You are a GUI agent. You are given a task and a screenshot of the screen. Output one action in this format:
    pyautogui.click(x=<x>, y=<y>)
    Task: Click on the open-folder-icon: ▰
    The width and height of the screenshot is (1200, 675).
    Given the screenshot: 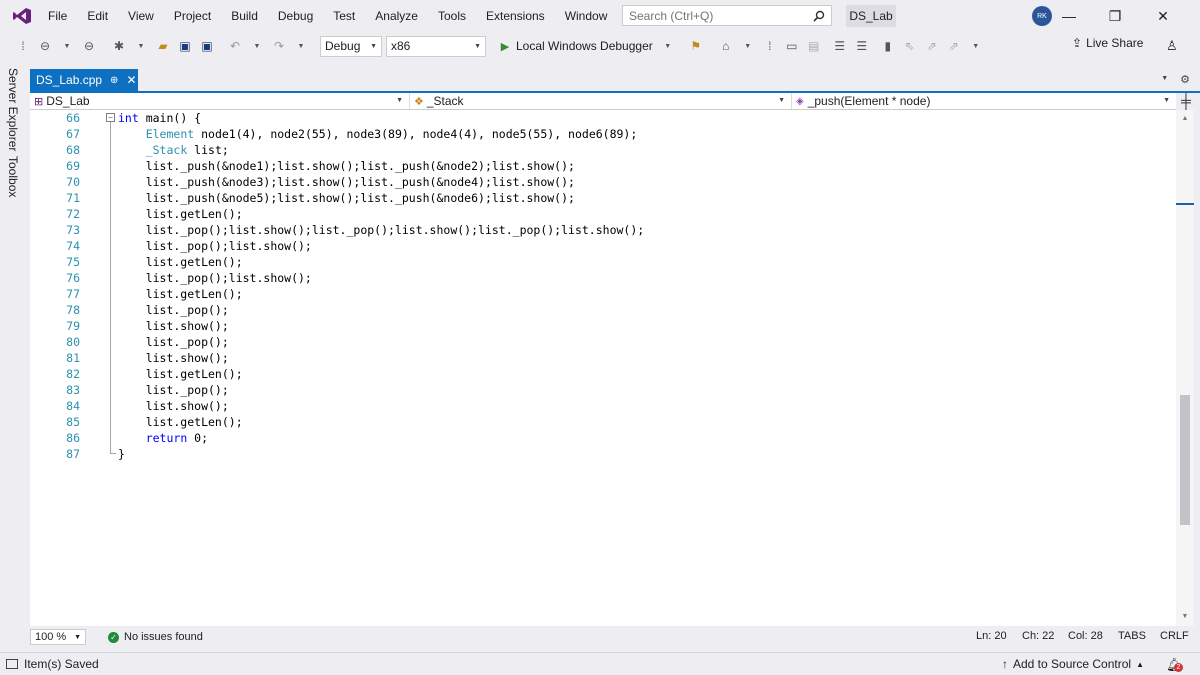 What is the action you would take?
    pyautogui.click(x=163, y=46)
    